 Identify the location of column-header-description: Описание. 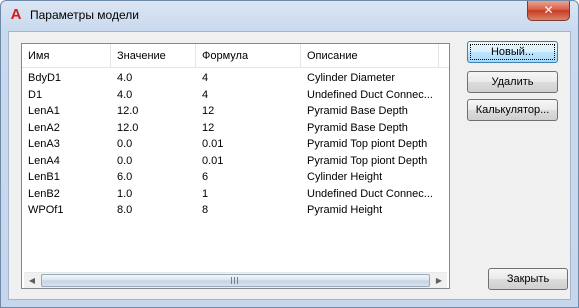
(370, 56).